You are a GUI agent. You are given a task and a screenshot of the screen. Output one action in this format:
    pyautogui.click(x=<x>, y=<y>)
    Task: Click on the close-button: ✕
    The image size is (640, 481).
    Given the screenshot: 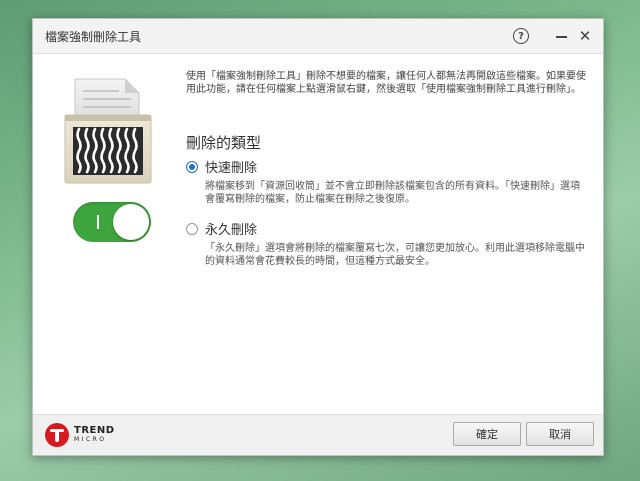 What is the action you would take?
    pyautogui.click(x=585, y=36)
    